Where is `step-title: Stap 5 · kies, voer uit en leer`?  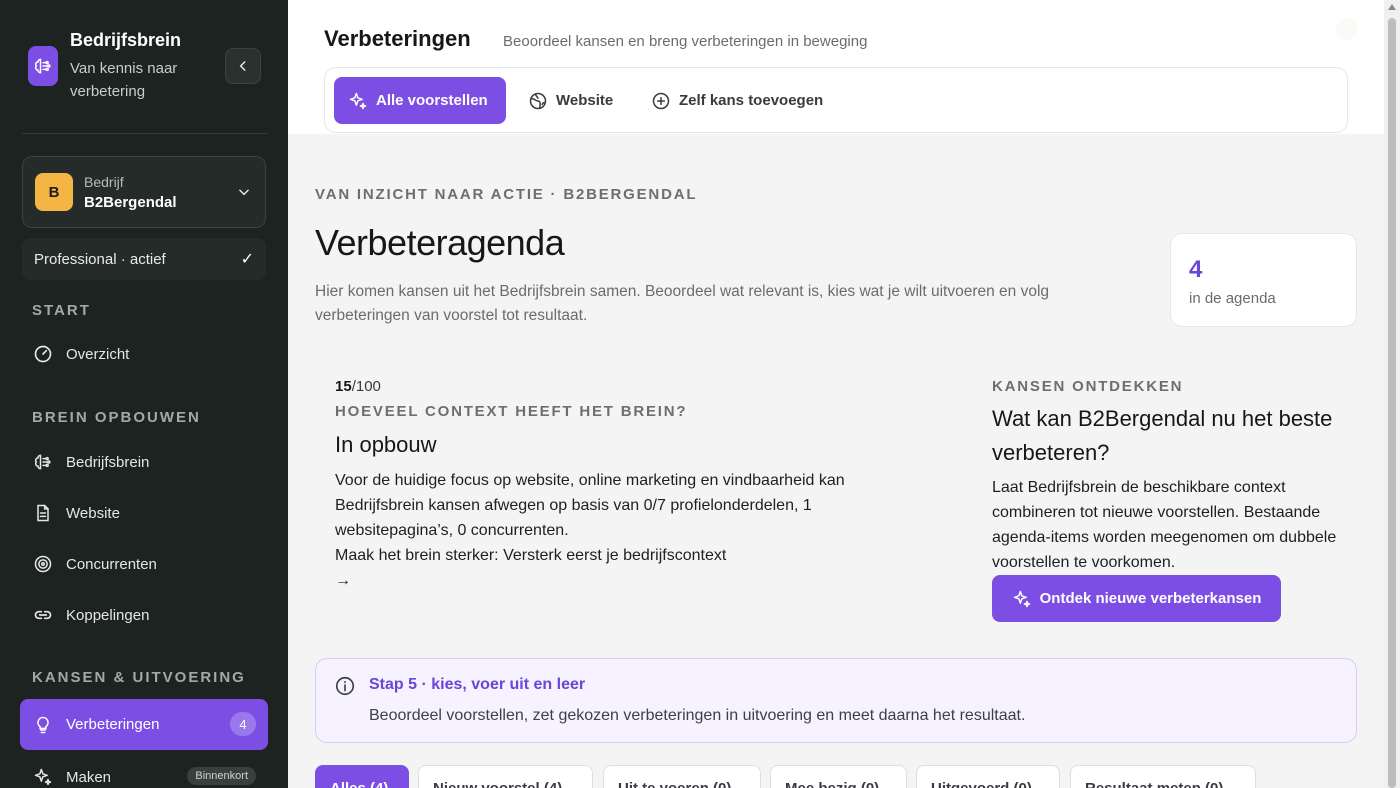 step-title: Stap 5 · kies, voer uit en leer is located at coordinates (477, 684).